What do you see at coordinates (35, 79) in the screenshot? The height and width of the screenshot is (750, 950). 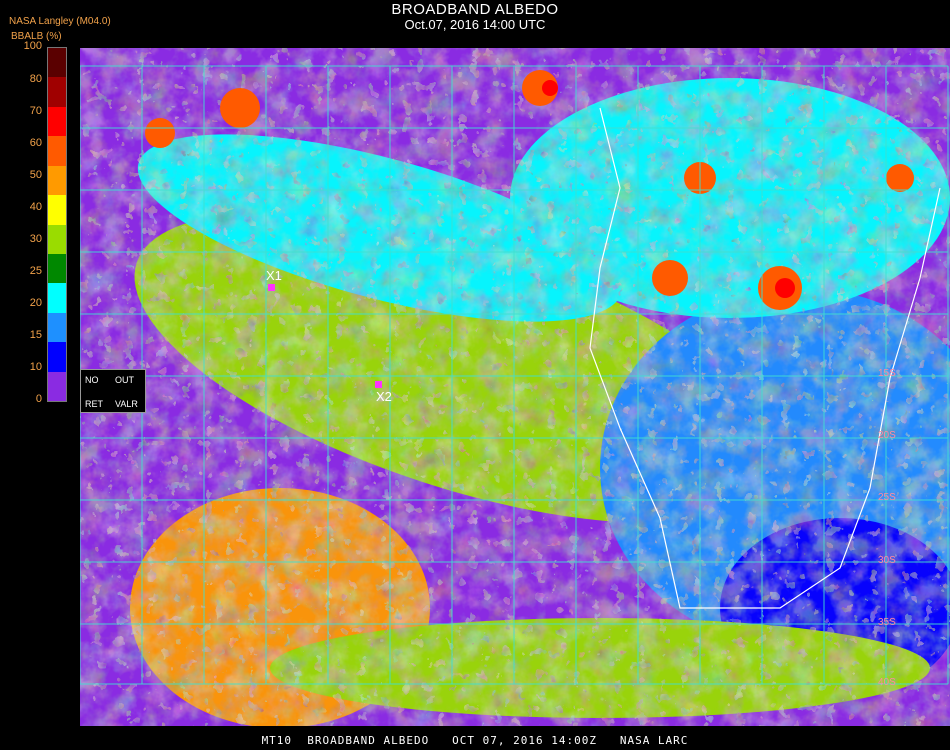 I see `legend-tick-label: 80` at bounding box center [35, 79].